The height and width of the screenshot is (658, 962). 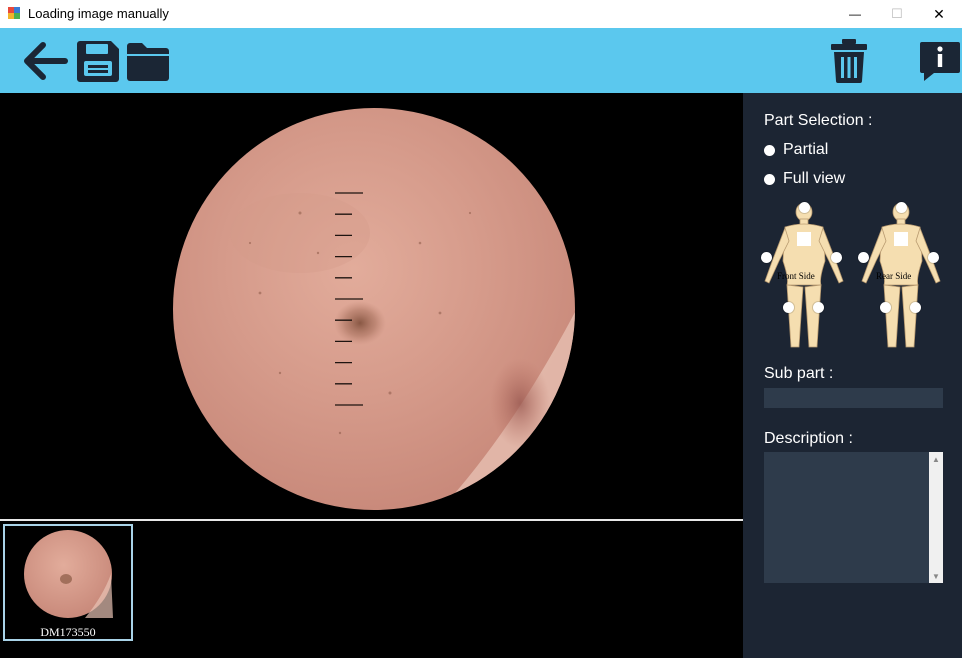 What do you see at coordinates (901, 207) in the screenshot?
I see `rear-head-selector` at bounding box center [901, 207].